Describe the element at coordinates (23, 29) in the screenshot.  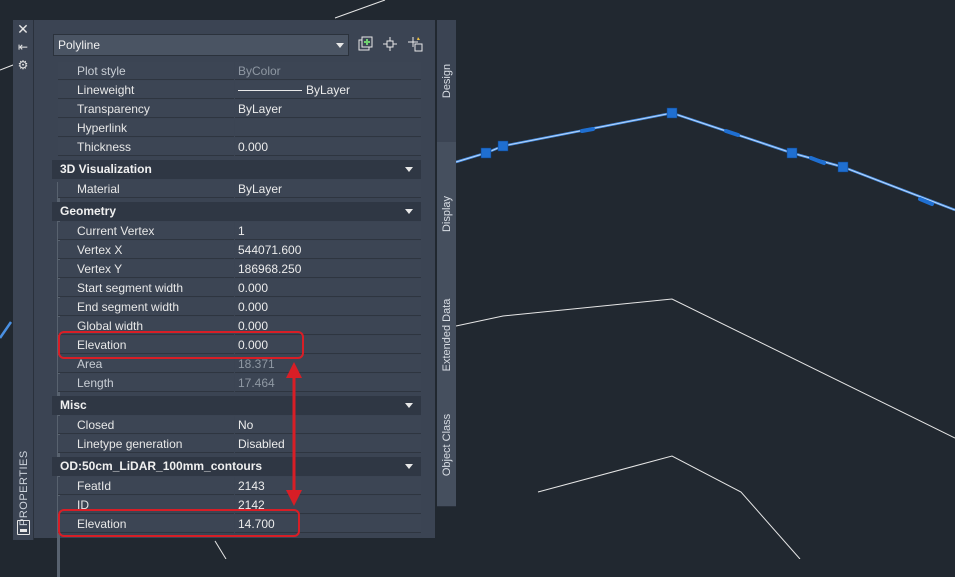
I see `close-icon: ✕` at that location.